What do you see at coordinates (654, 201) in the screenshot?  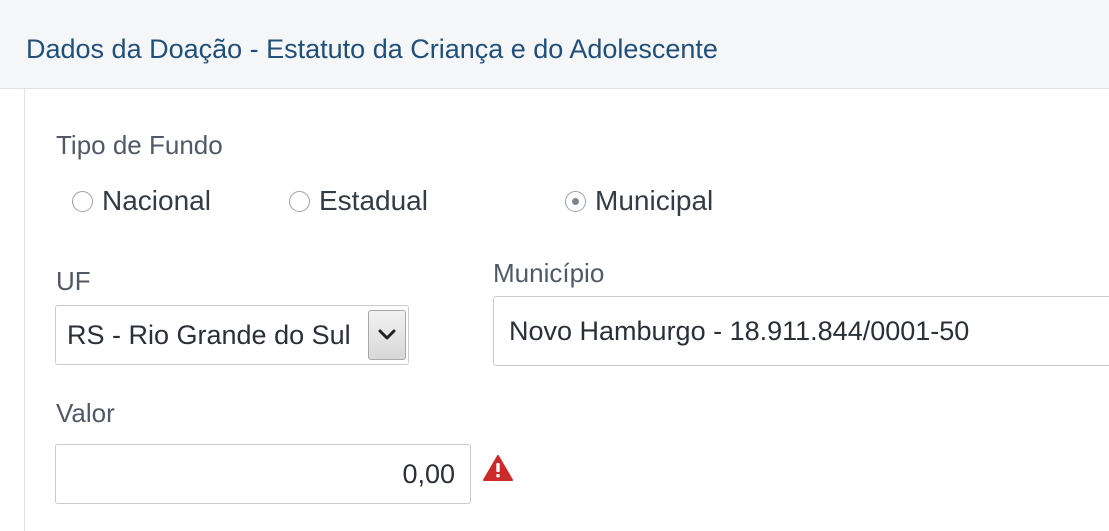 I see `radio-municipal-label: Municipal` at bounding box center [654, 201].